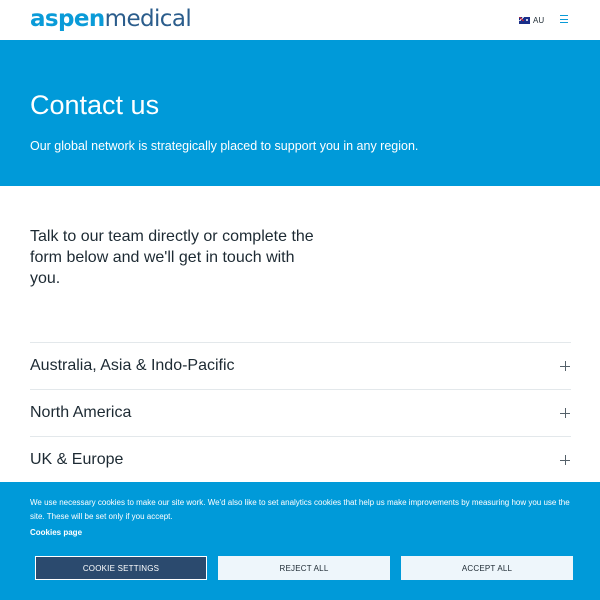 This screenshot has height=600, width=600. Describe the element at coordinates (300, 459) in the screenshot. I see `accordion-item-uk-europe: UK & Europe` at that location.